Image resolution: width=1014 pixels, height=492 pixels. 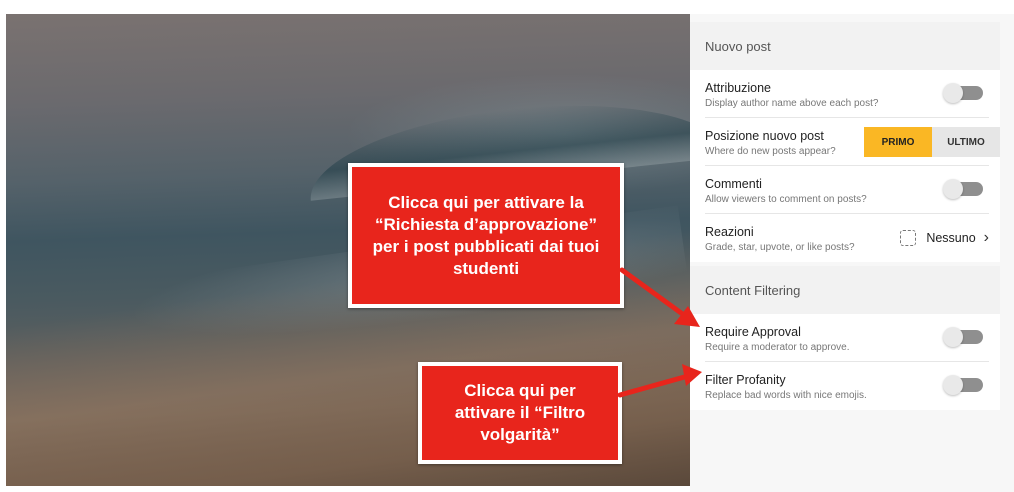 I want to click on setting-title: Require Approval, so click(x=753, y=332).